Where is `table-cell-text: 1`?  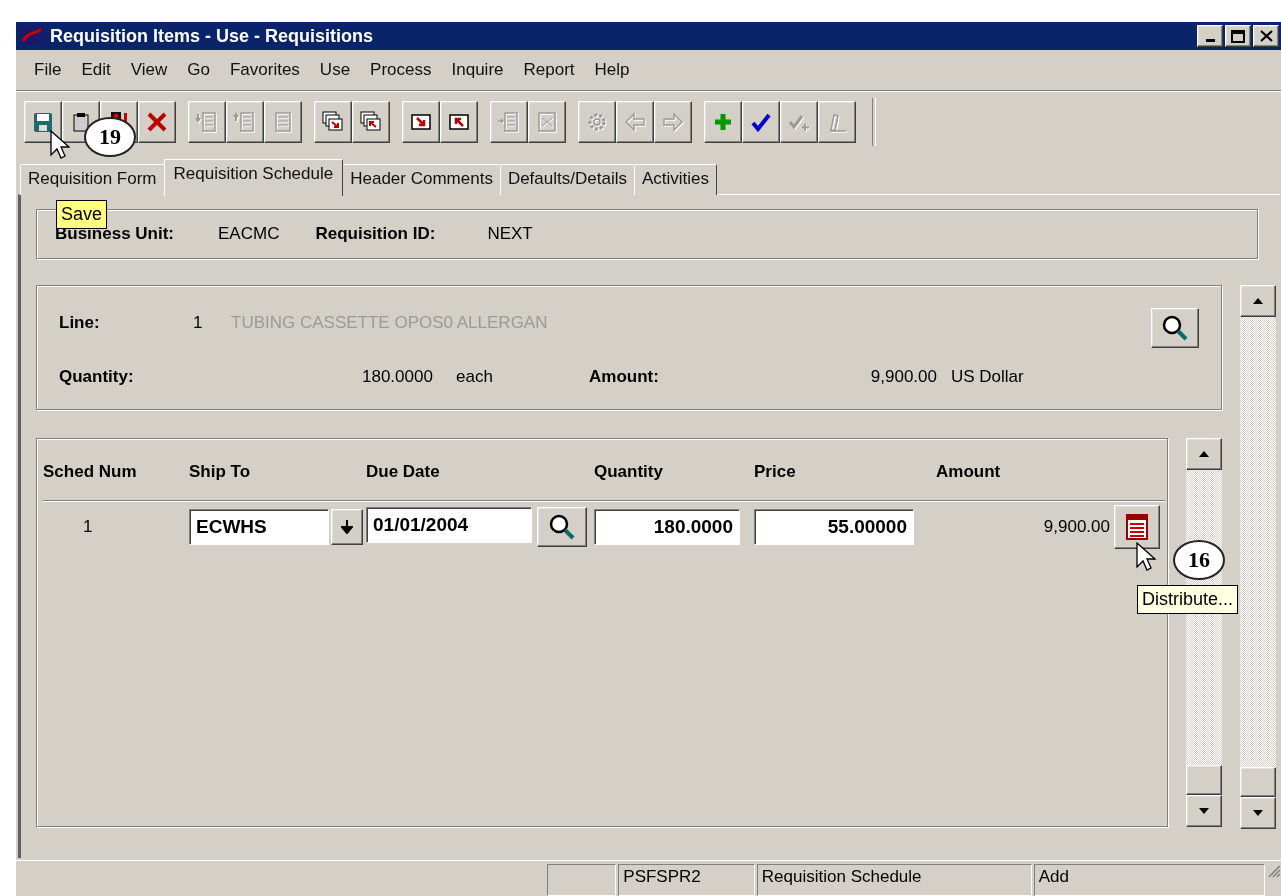
table-cell-text: 1 is located at coordinates (88, 527).